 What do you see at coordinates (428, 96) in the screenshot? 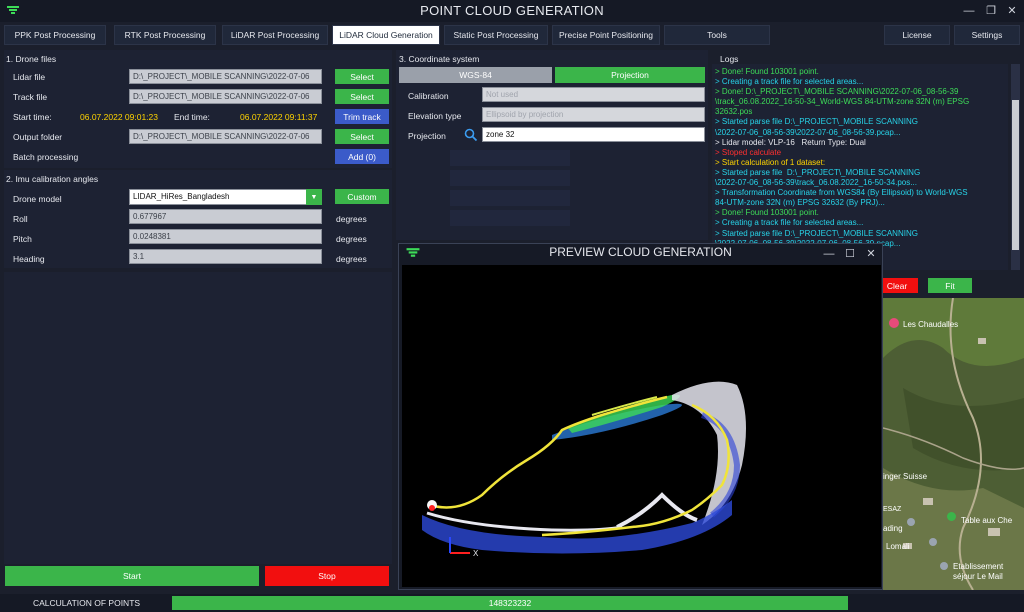
I see `calibration-label: Calibration` at bounding box center [428, 96].